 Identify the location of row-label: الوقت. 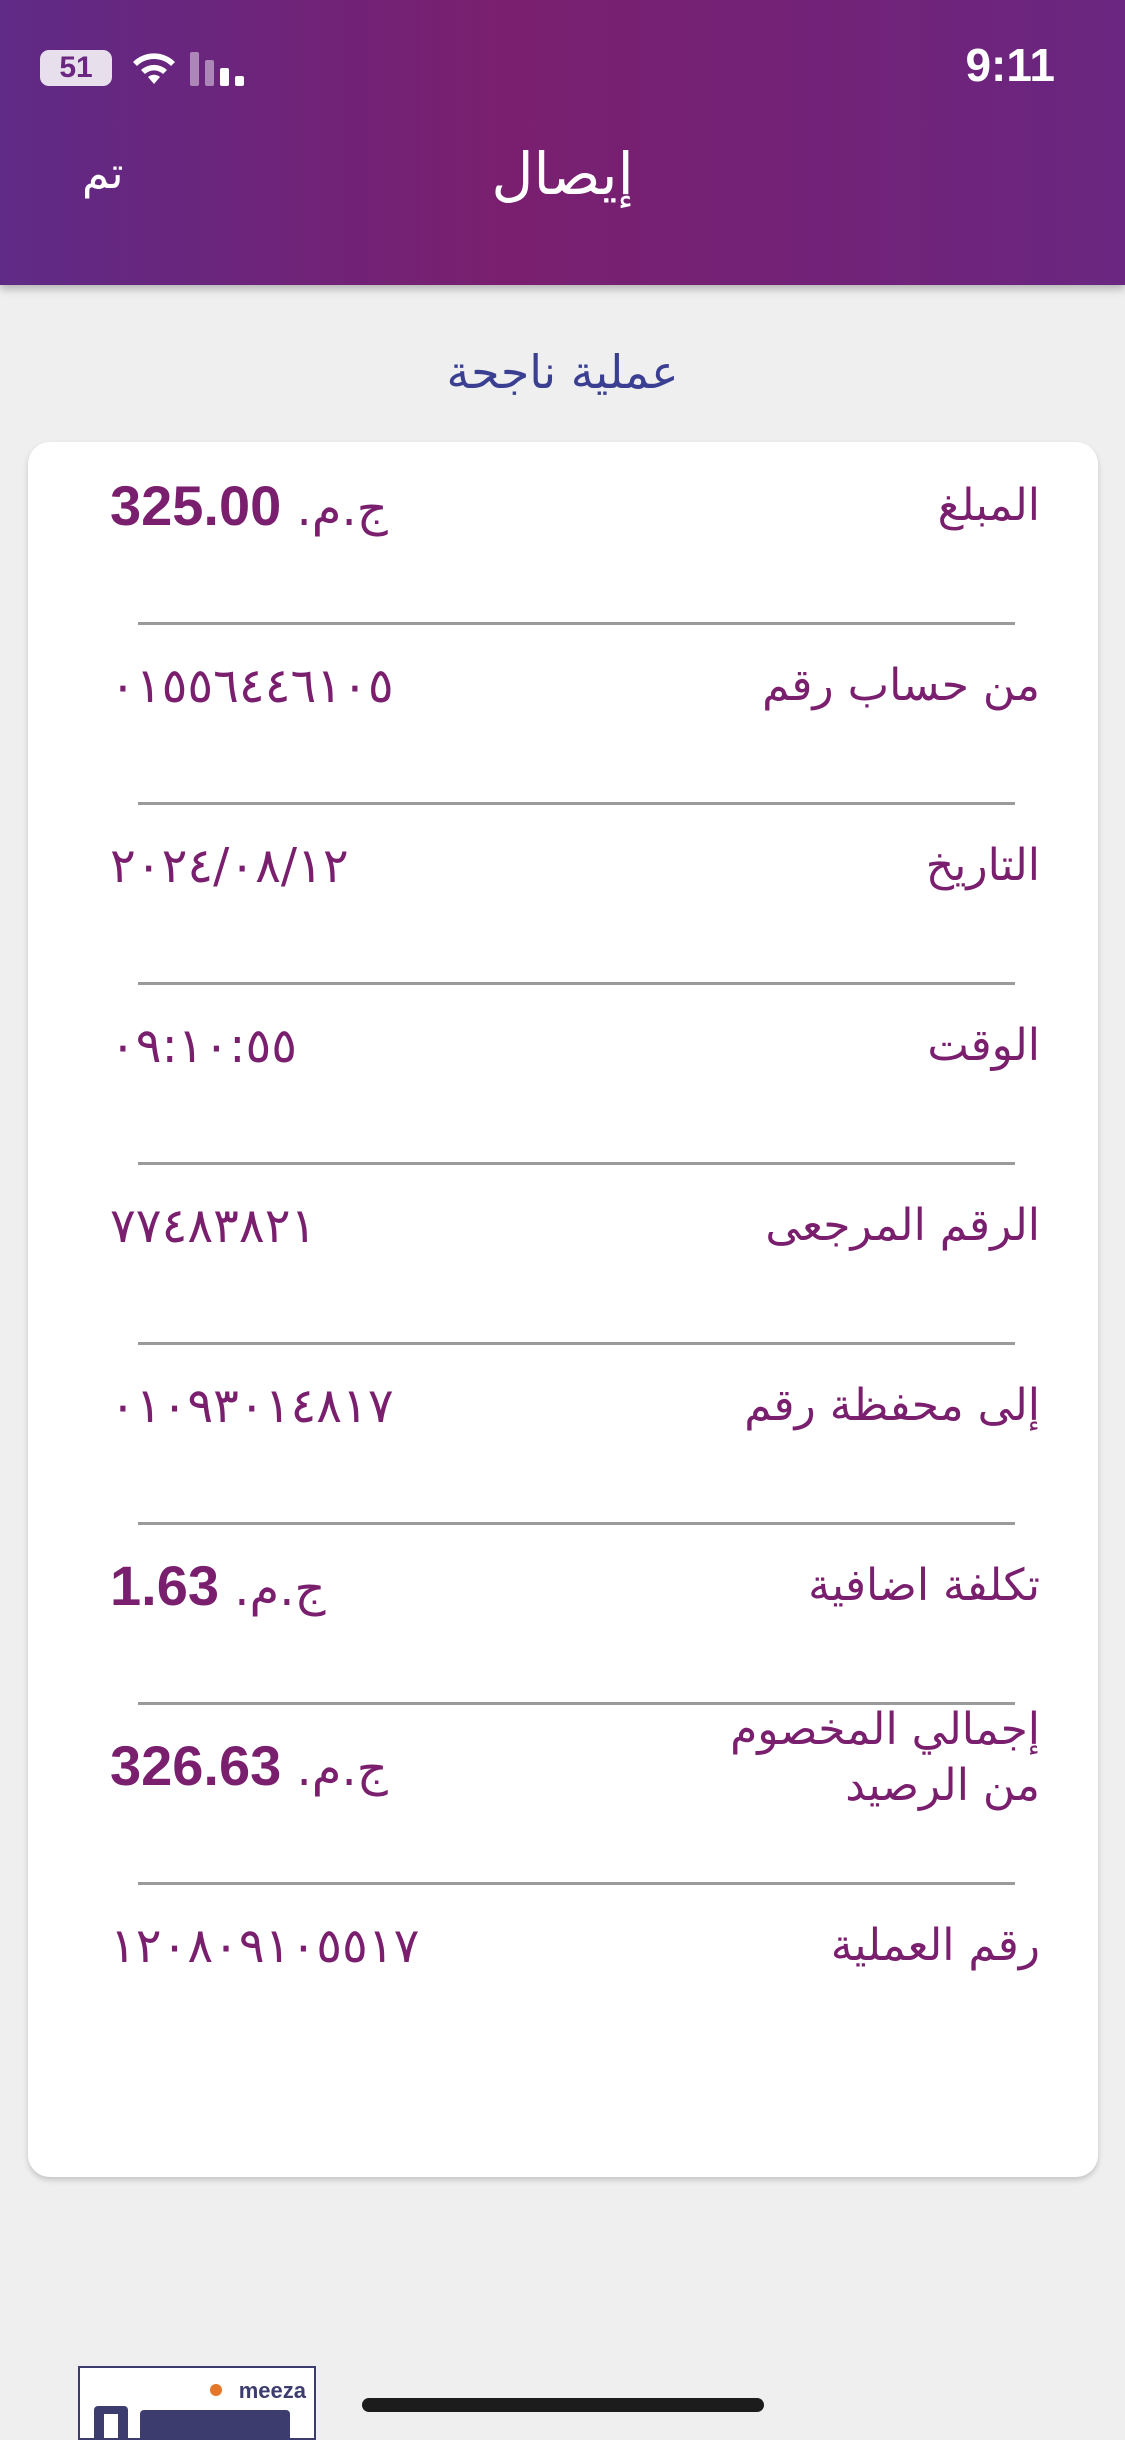
(983, 1045).